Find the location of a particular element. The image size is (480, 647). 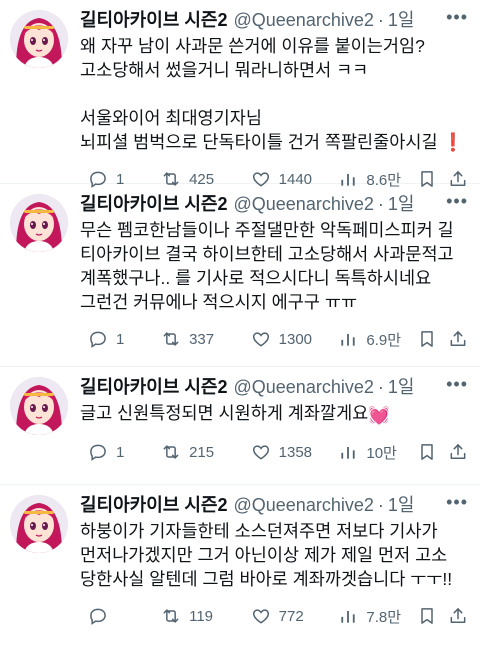

tweet-line-text: 뇌피셜 범벅으로 단독타이틀 건거 쪽팔린줄아시길 is located at coordinates (259, 142).